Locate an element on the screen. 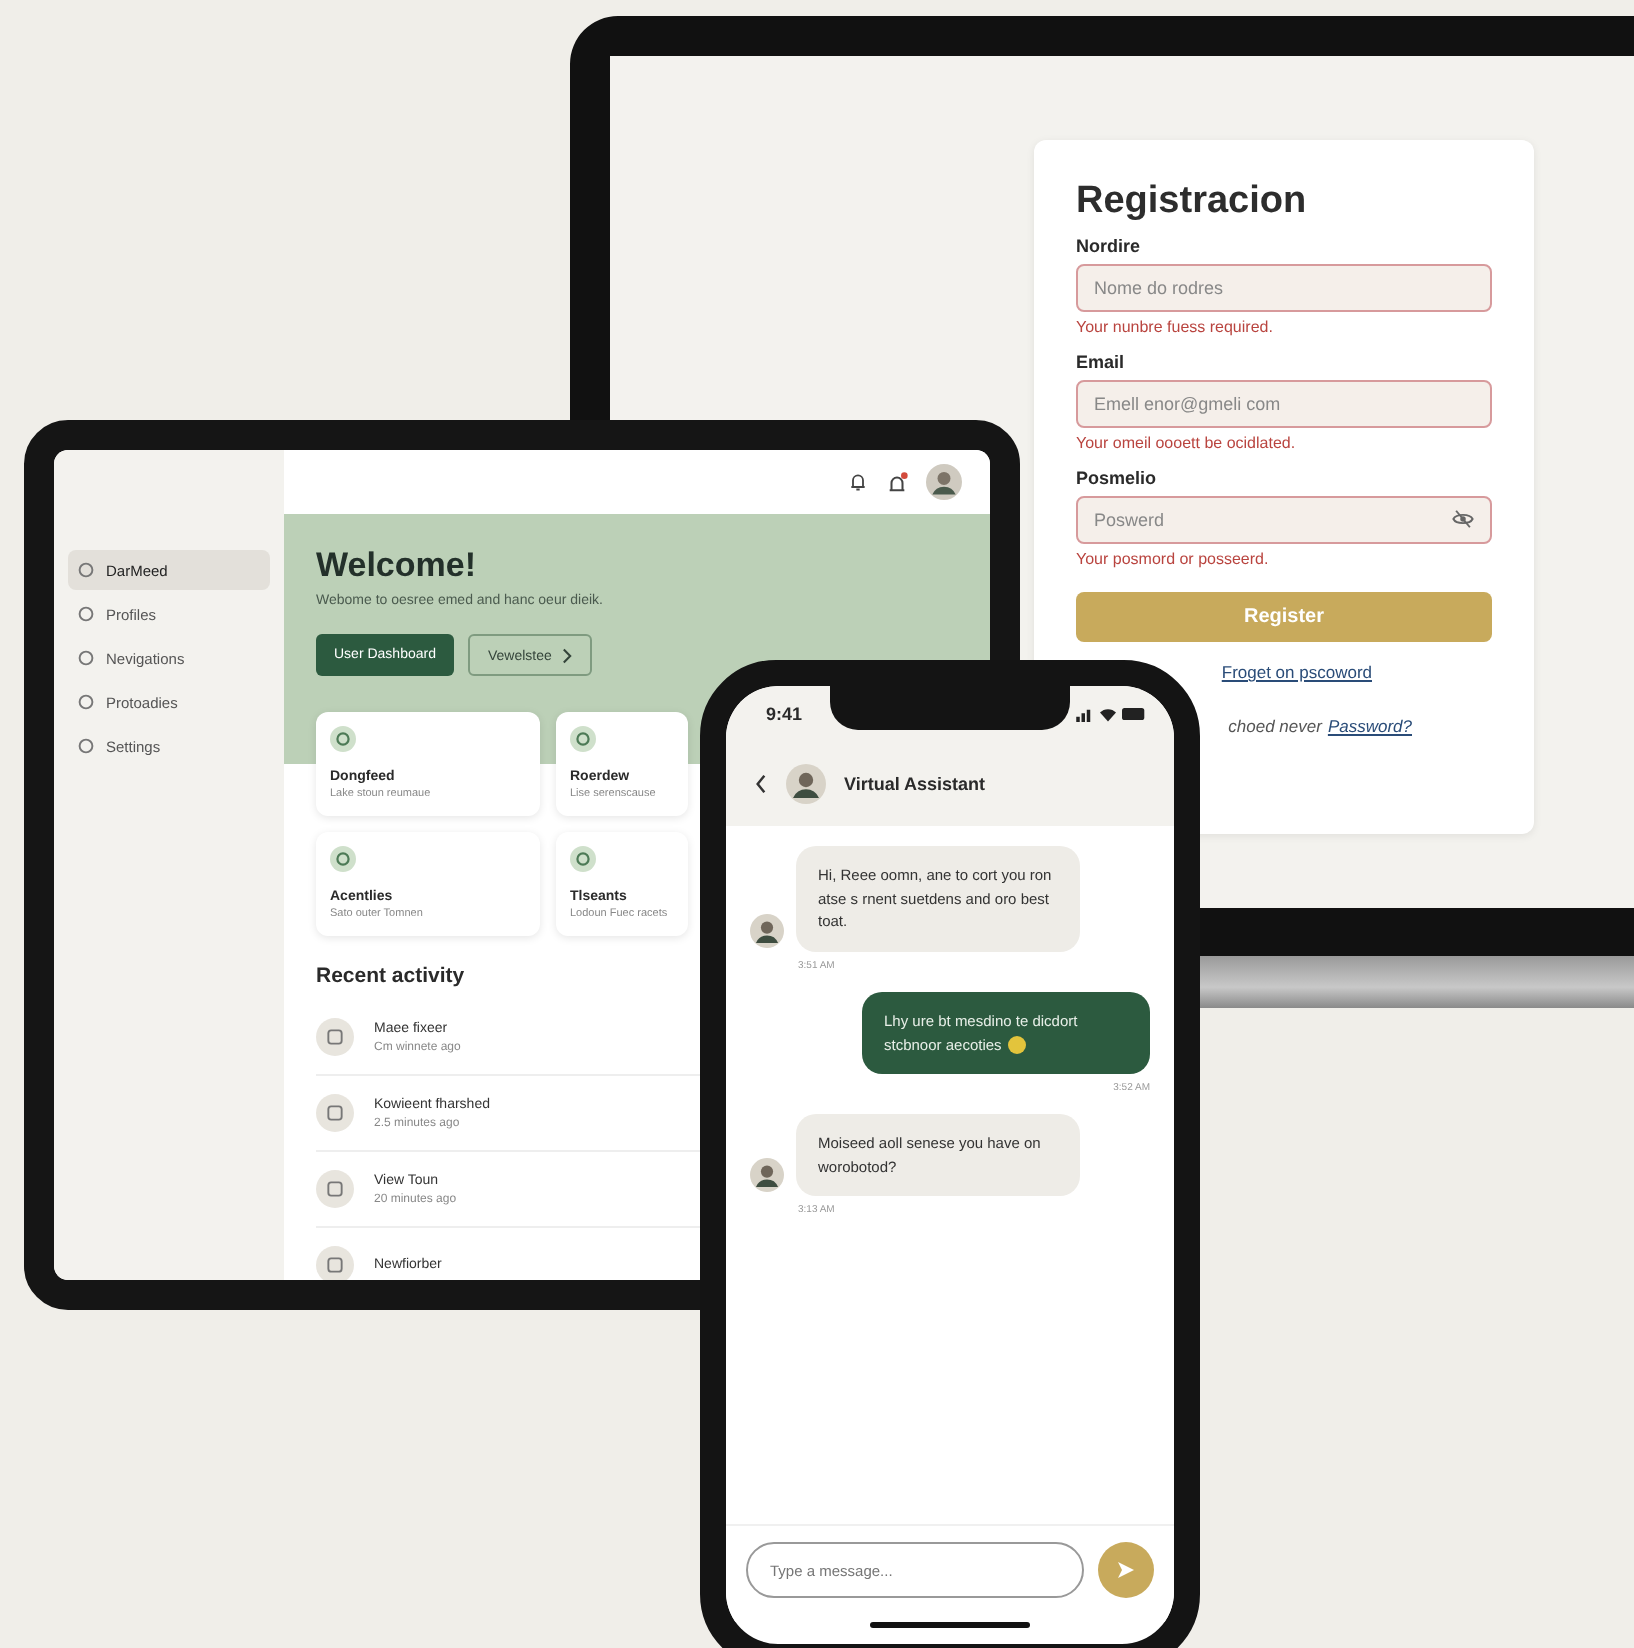  input-field: Emell enor@gmeli com is located at coordinates (1284, 404).